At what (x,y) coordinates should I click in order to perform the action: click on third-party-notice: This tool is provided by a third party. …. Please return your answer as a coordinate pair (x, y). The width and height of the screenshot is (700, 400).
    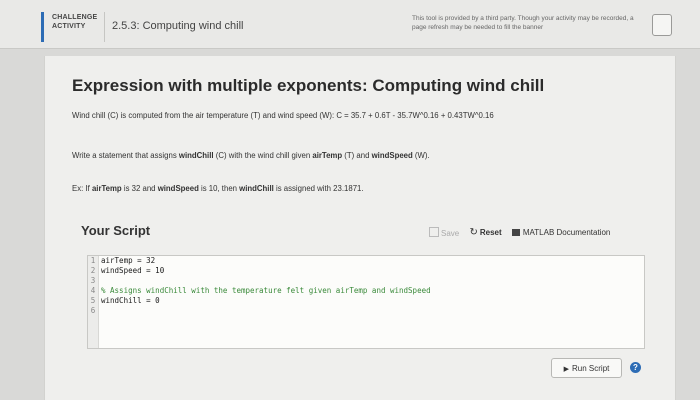
    Looking at the image, I should click on (523, 23).